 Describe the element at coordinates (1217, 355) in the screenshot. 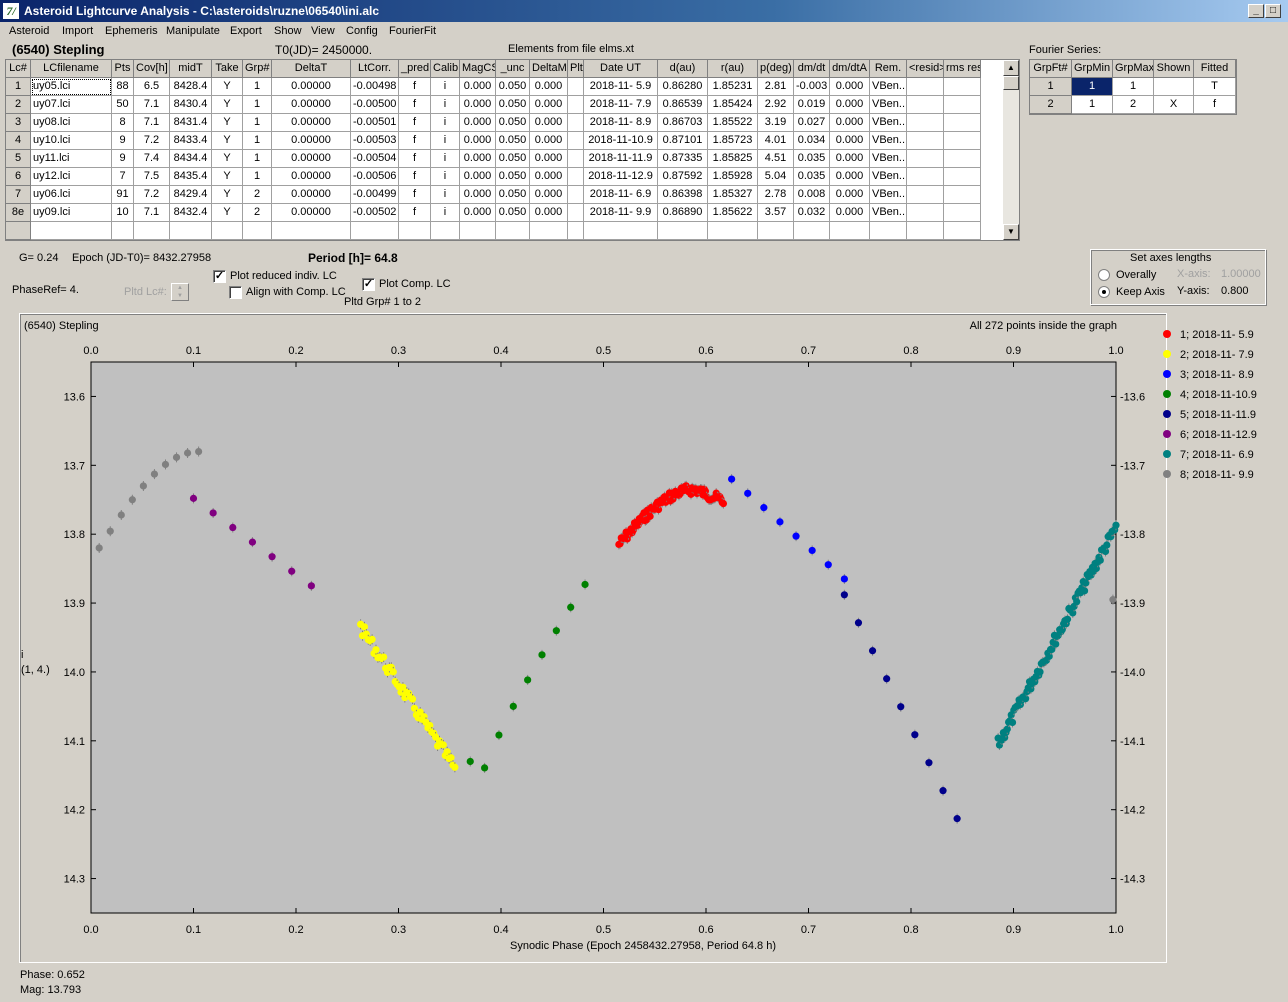

I see `legend-label: 2; 2018-11- 7.9` at that location.